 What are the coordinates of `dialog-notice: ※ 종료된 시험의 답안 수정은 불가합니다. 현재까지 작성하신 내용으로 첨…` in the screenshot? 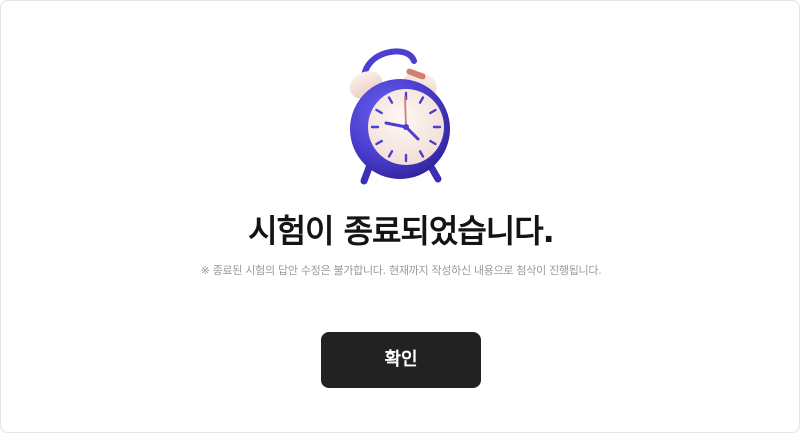 It's located at (401, 270).